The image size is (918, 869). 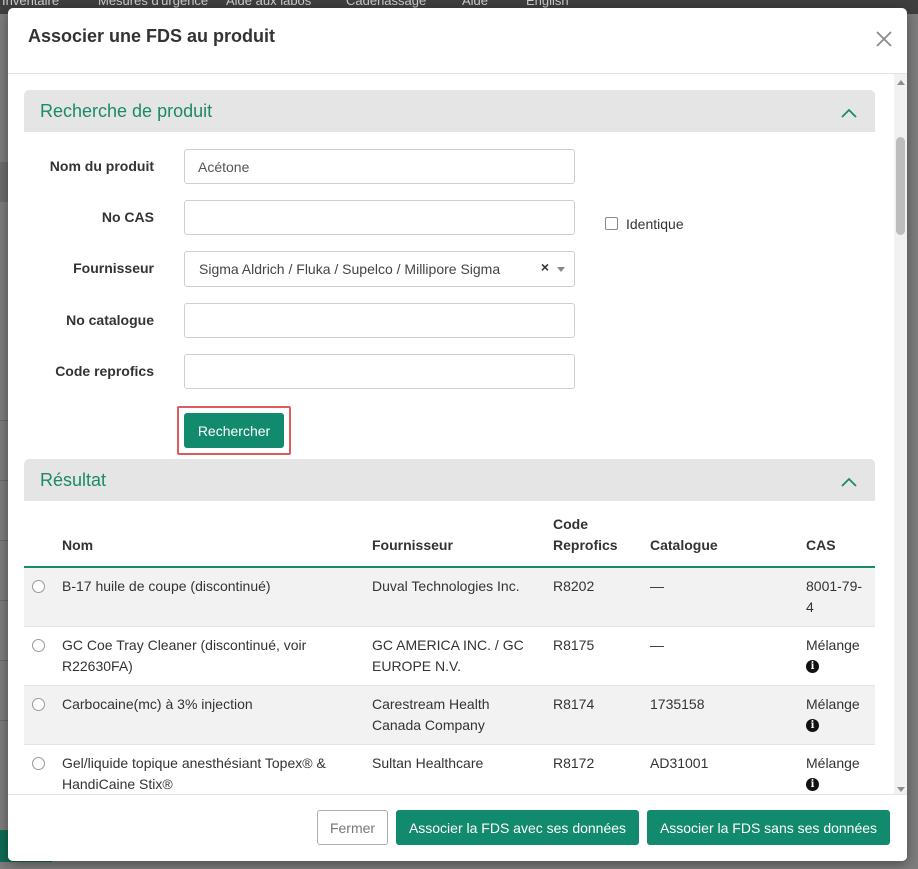 What do you see at coordinates (101, 166) in the screenshot?
I see `product-name-label: Nom du produit` at bounding box center [101, 166].